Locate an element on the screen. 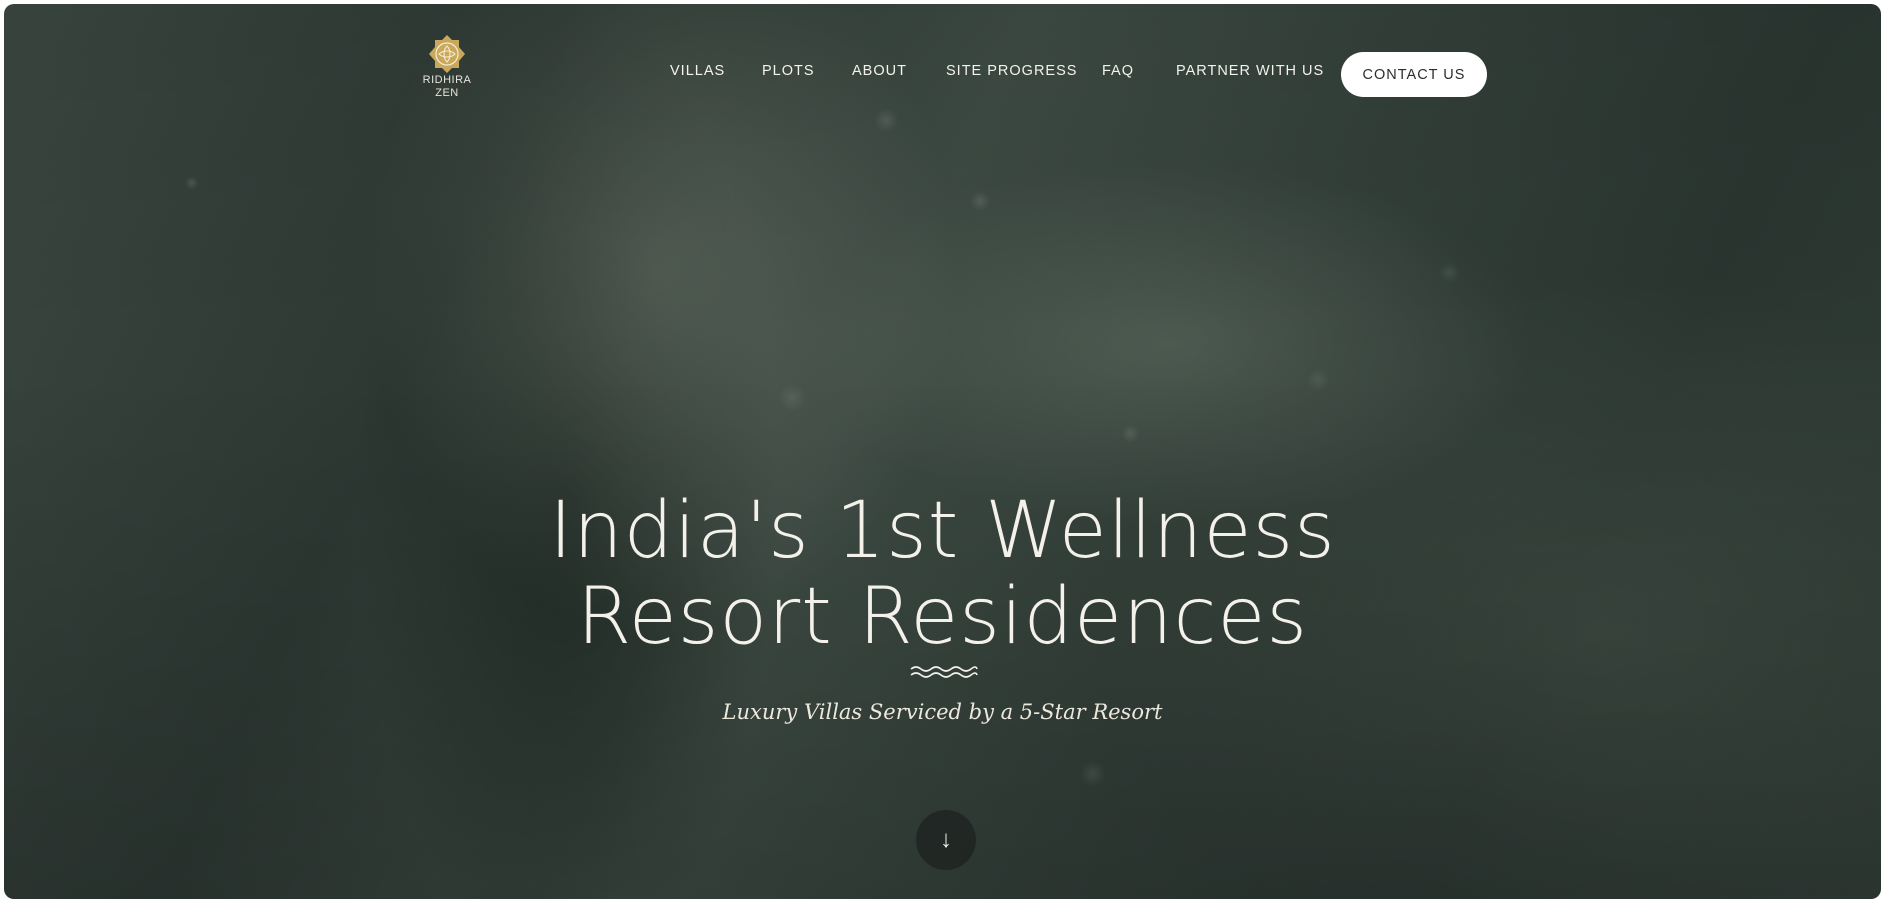 The height and width of the screenshot is (903, 1886). nav-link-villas: VILLAS is located at coordinates (697, 71).